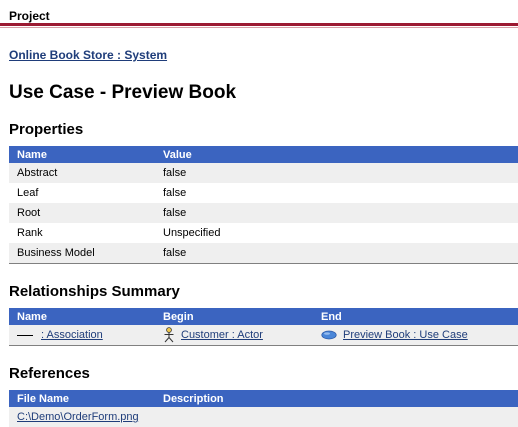 The height and width of the screenshot is (427, 518). I want to click on table-row: C:\Demo\OrderForm.png, so click(263, 417).